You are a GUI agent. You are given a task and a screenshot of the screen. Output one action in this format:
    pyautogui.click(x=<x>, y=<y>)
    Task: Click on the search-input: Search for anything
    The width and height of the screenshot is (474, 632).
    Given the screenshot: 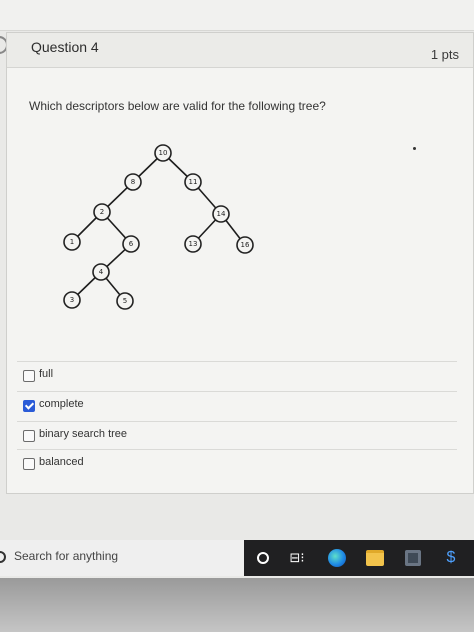 What is the action you would take?
    pyautogui.click(x=66, y=556)
    